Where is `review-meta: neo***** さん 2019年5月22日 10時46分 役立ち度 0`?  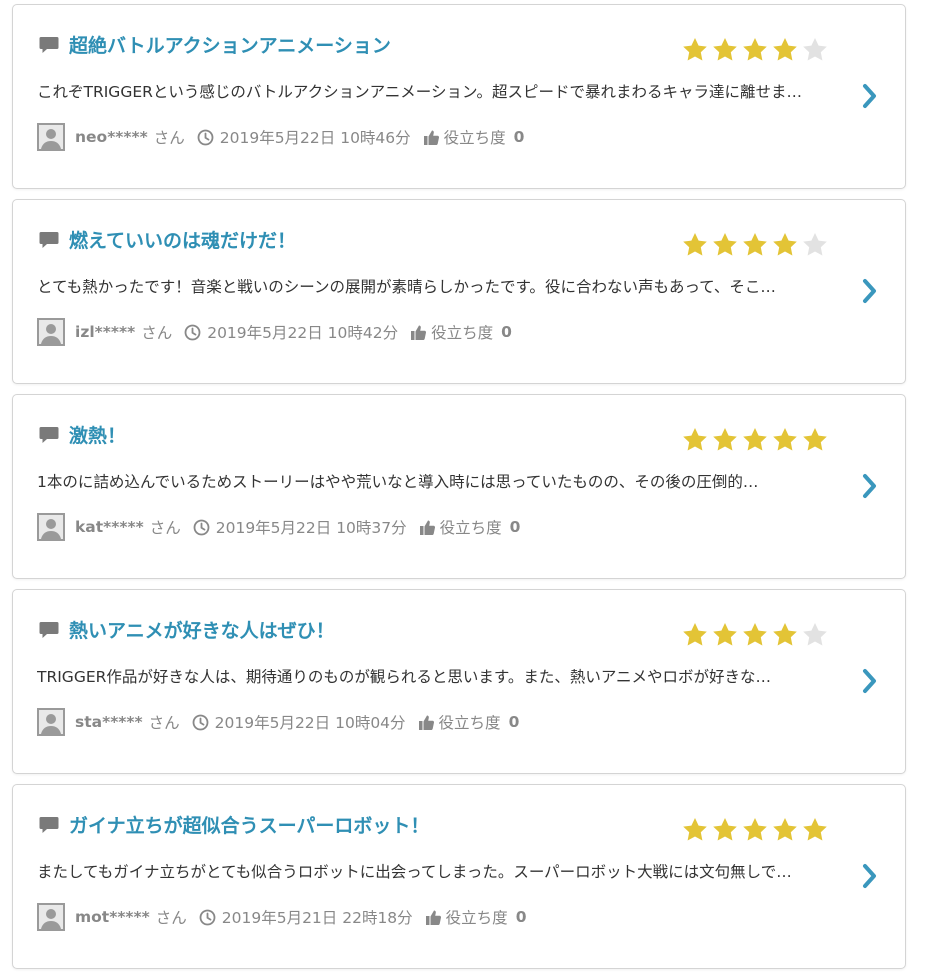 review-meta: neo***** さん 2019年5月22日 10時46分 役立ち度 0 is located at coordinates (280, 137).